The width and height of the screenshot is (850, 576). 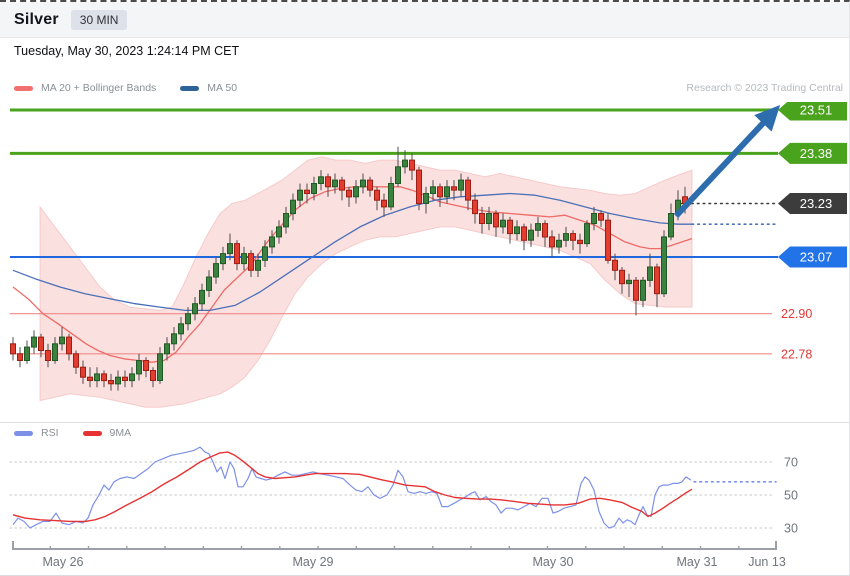 I want to click on svg-text: 23.38, so click(x=816, y=153).